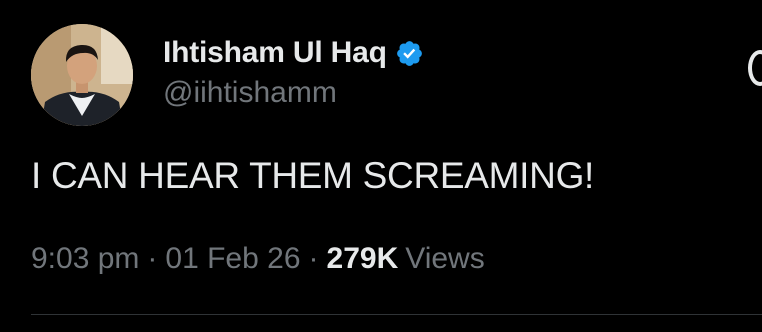  What do you see at coordinates (85, 259) in the screenshot?
I see `tweet-time: 9:03 pm` at bounding box center [85, 259].